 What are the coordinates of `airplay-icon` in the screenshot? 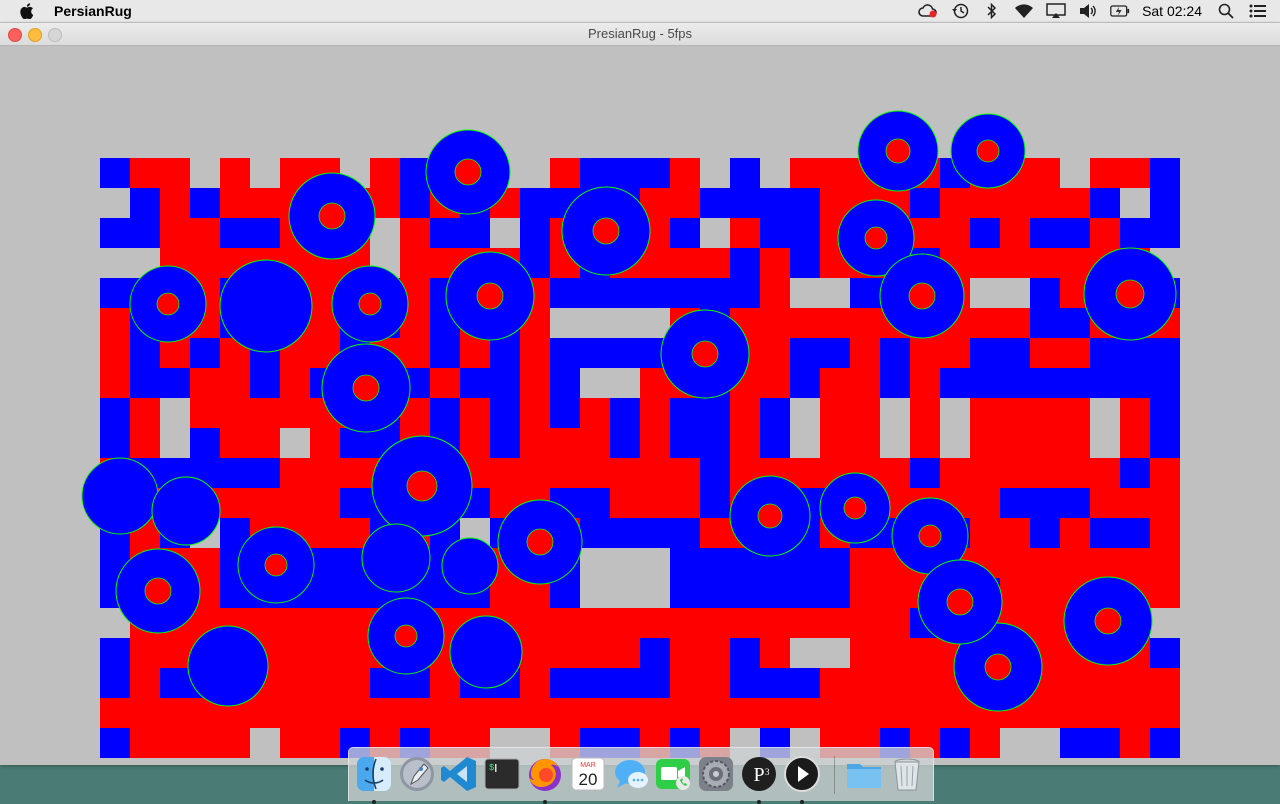 It's located at (1056, 11).